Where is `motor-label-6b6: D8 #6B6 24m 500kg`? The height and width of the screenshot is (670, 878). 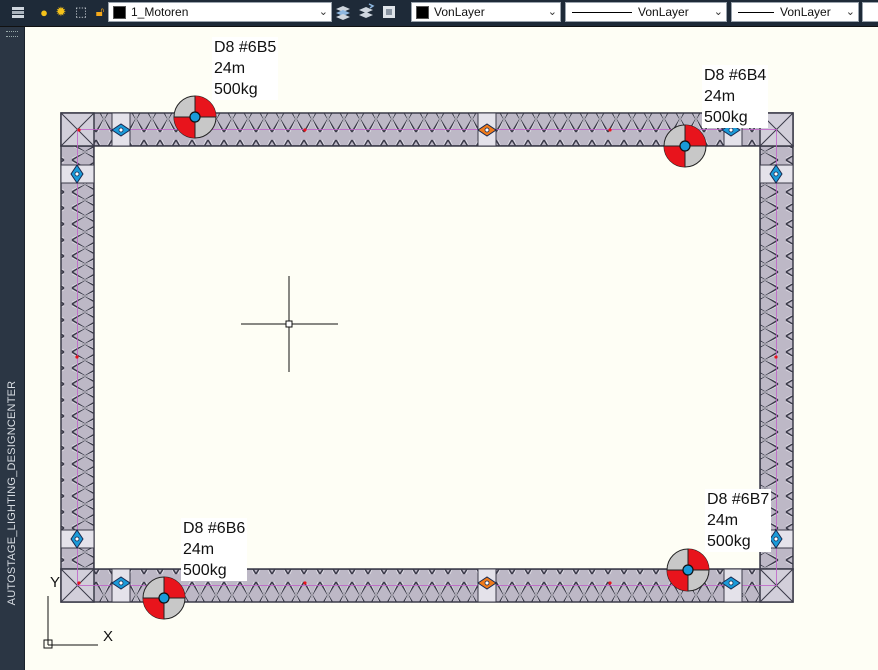 motor-label-6b6: D8 #6B6 24m 500kg is located at coordinates (214, 549).